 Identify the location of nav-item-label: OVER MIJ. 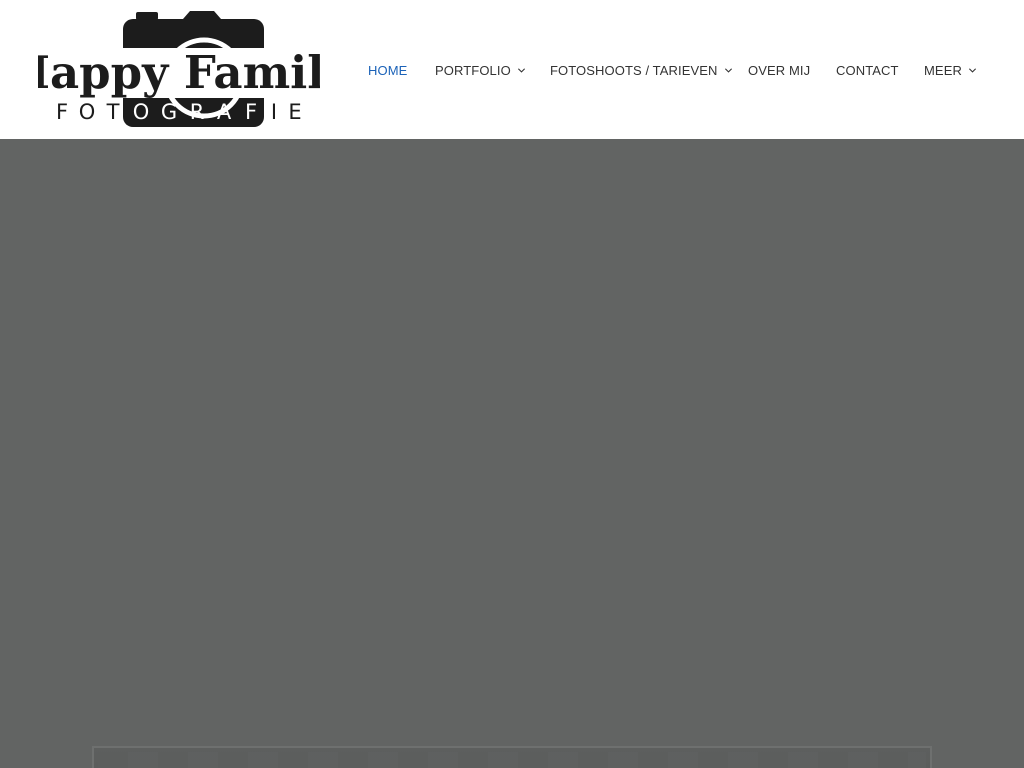
(779, 70).